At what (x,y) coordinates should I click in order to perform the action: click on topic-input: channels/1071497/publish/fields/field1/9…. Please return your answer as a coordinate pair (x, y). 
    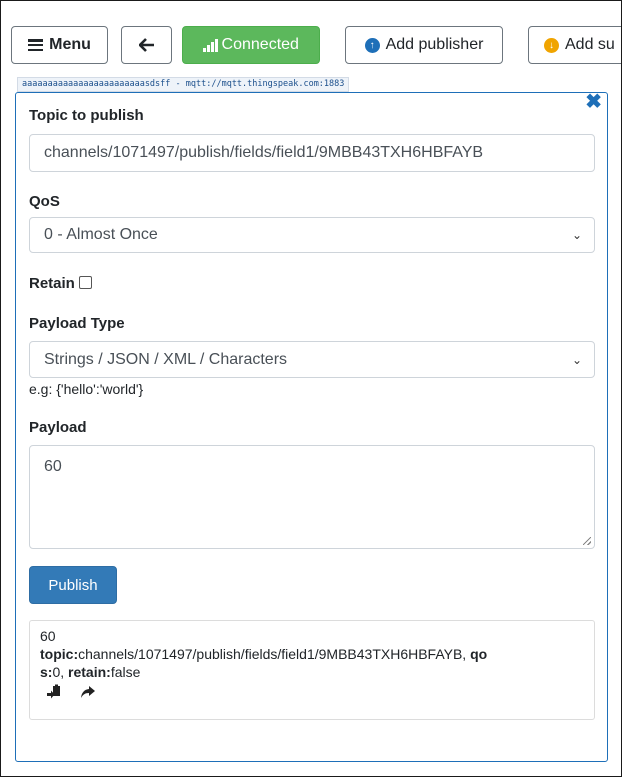
    Looking at the image, I should click on (312, 153).